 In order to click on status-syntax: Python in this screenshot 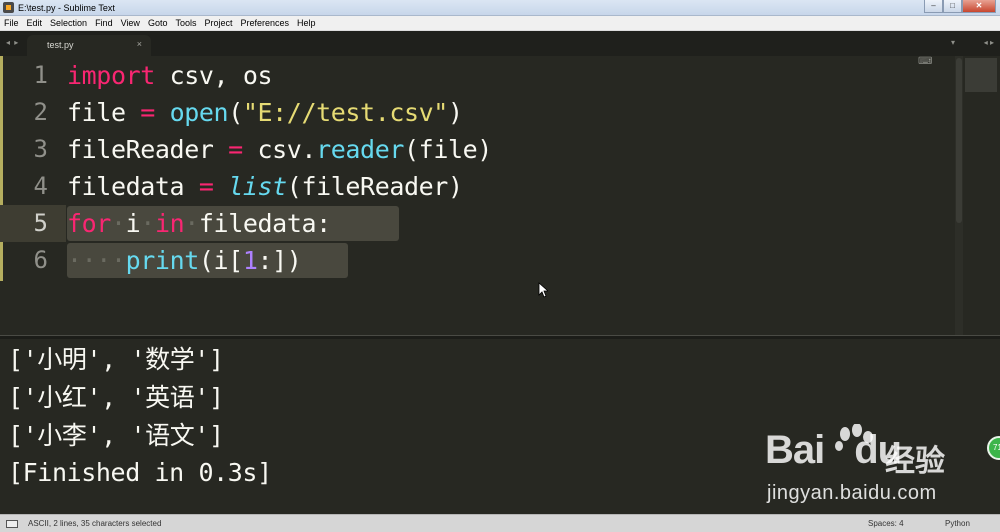, I will do `click(957, 523)`.